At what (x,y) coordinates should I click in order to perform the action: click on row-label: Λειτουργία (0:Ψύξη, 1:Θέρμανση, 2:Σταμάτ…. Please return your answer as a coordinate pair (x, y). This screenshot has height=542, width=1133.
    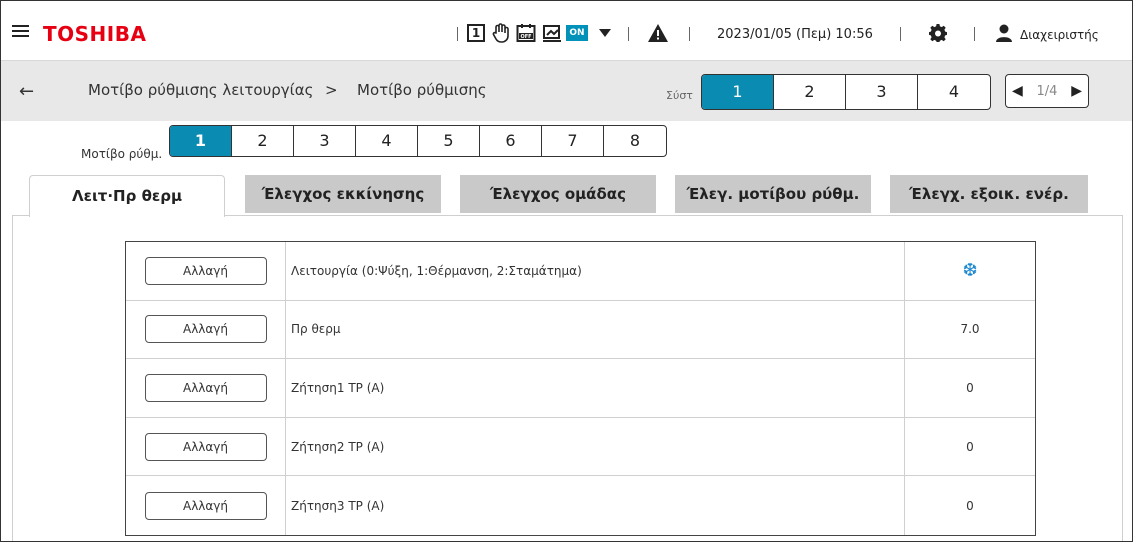
    Looking at the image, I should click on (595, 271).